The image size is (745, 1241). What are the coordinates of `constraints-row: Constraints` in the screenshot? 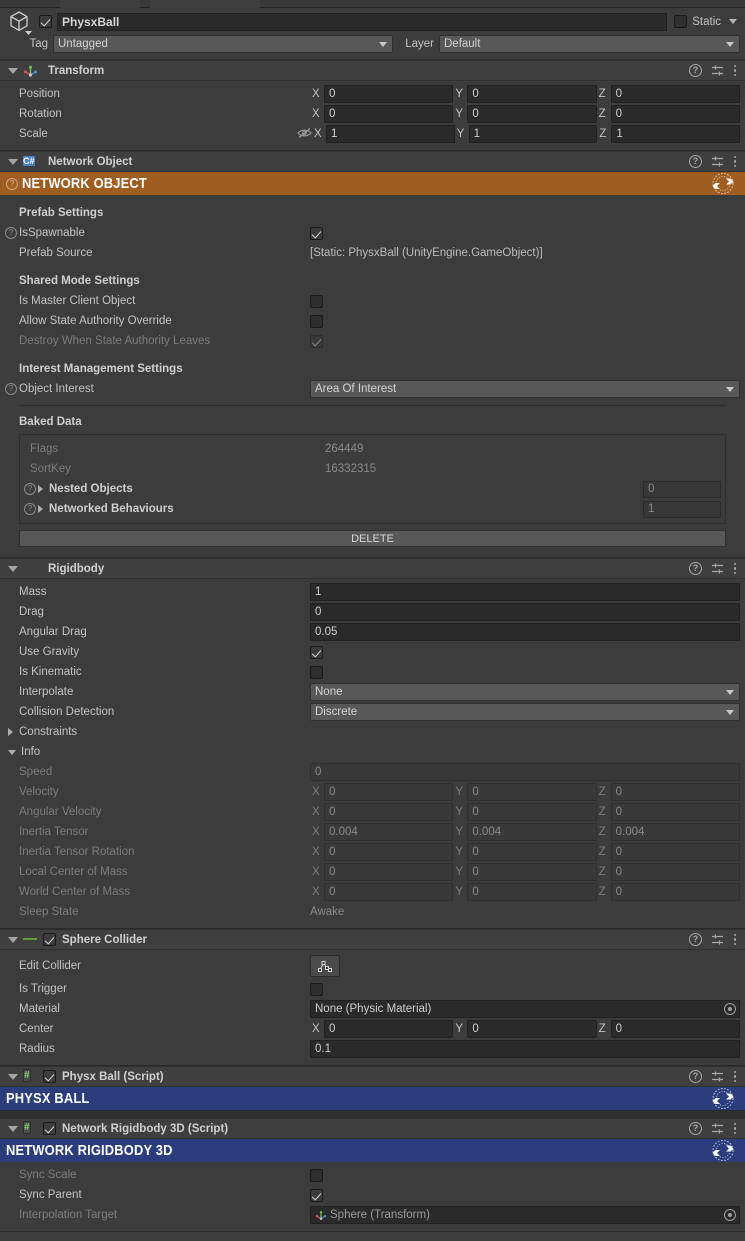 It's located at (372, 732).